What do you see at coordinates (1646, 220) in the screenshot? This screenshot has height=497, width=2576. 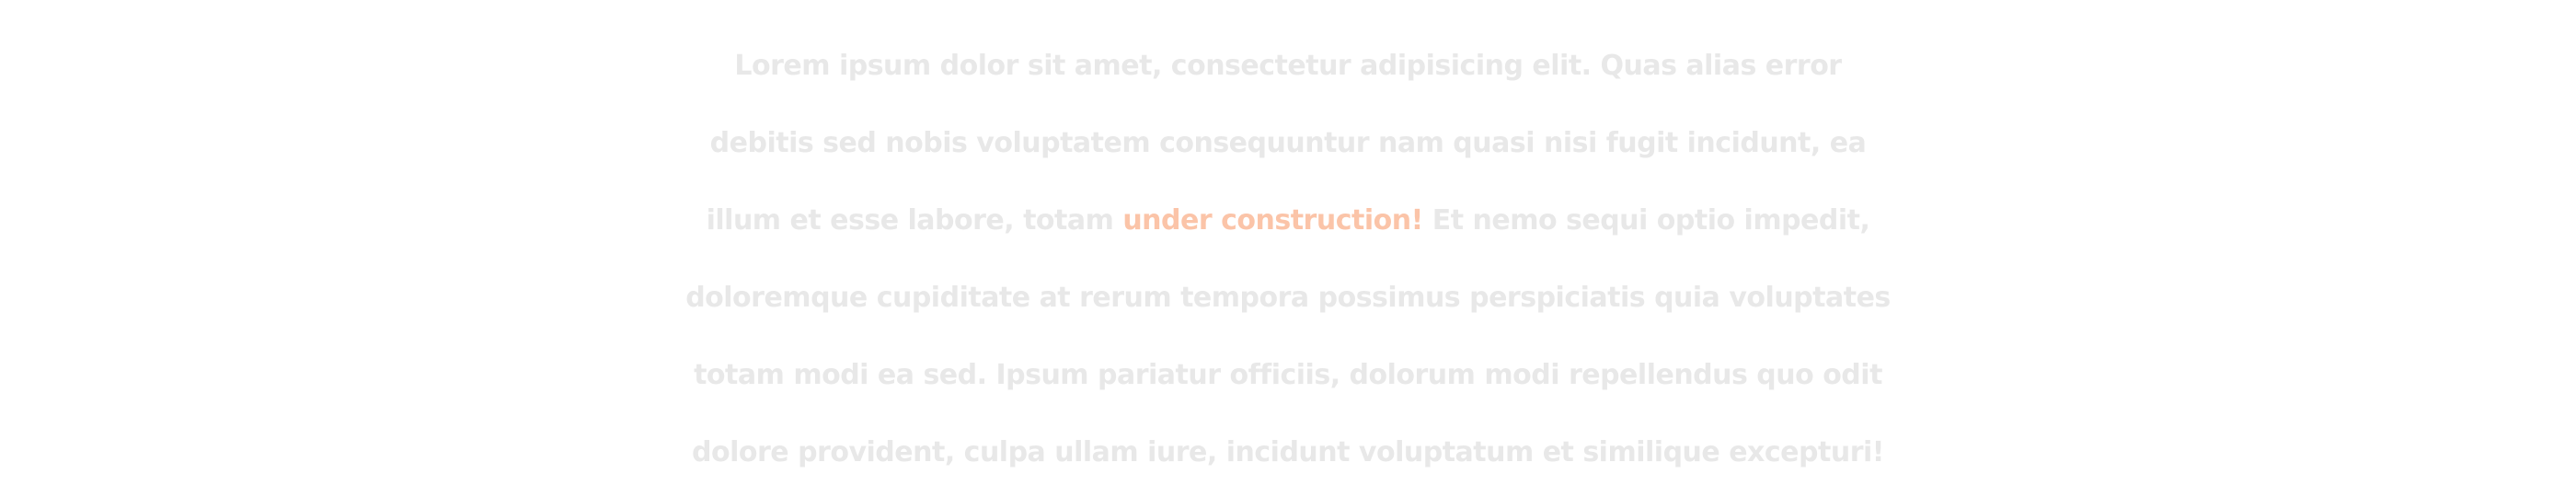 I see `hero-line-3-after: Et nemo sequi optio impedit,` at bounding box center [1646, 220].